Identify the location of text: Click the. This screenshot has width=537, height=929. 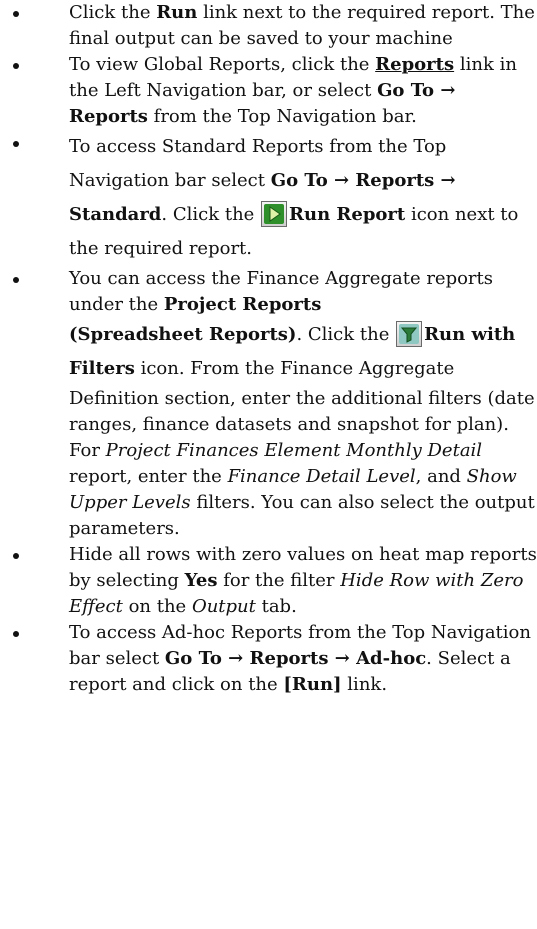
(113, 12).